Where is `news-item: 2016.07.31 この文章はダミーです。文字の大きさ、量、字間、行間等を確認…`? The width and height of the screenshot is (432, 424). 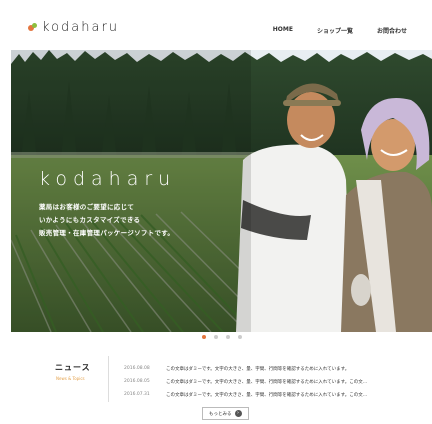
news-item: 2016.07.31 この文章はダミーです。文字の大きさ、量、字間、行間等を確認… is located at coordinates (245, 394).